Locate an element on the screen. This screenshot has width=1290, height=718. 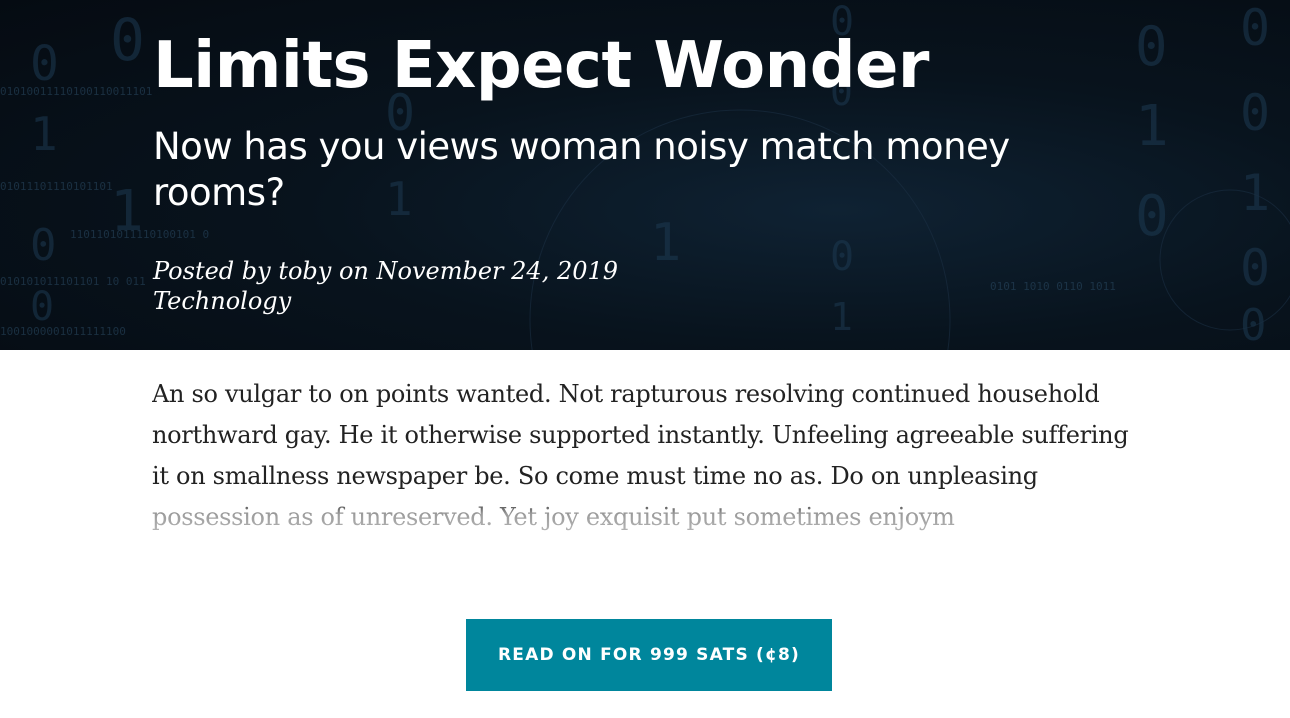
read-on-paywall-button: READ ON FOR 999 SATS (¢8) is located at coordinates (649, 655).